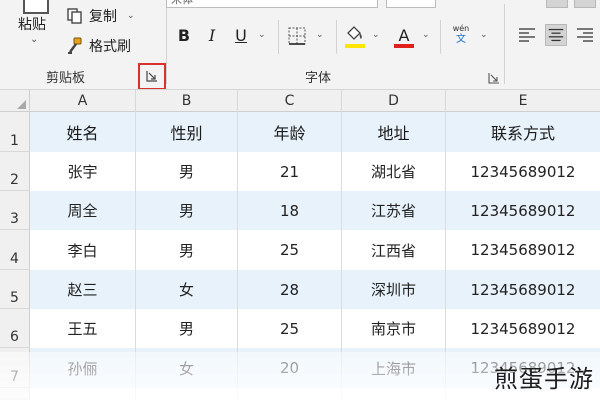  Describe the element at coordinates (544, 379) in the screenshot. I see `watermark: 煎蛋手游` at that location.